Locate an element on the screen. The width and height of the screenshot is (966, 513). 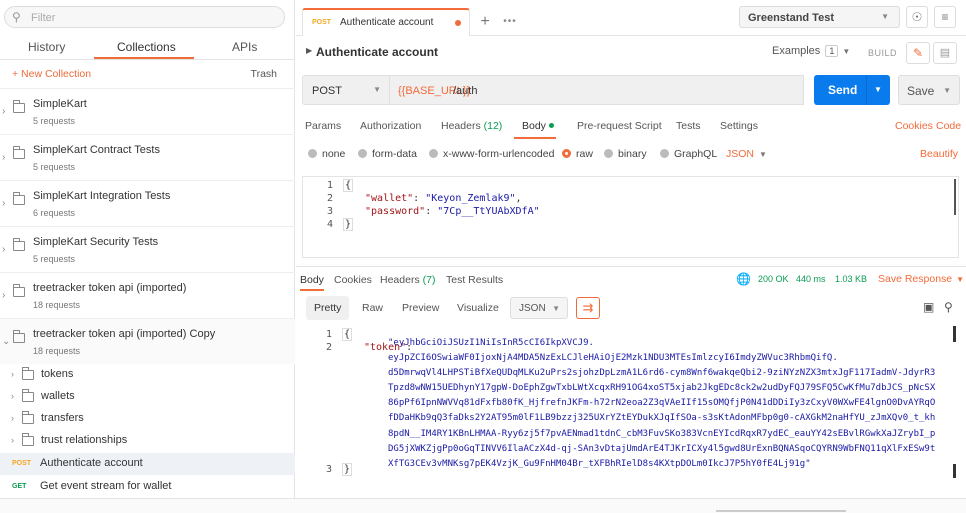
view-preview: Preview is located at coordinates (420, 308).